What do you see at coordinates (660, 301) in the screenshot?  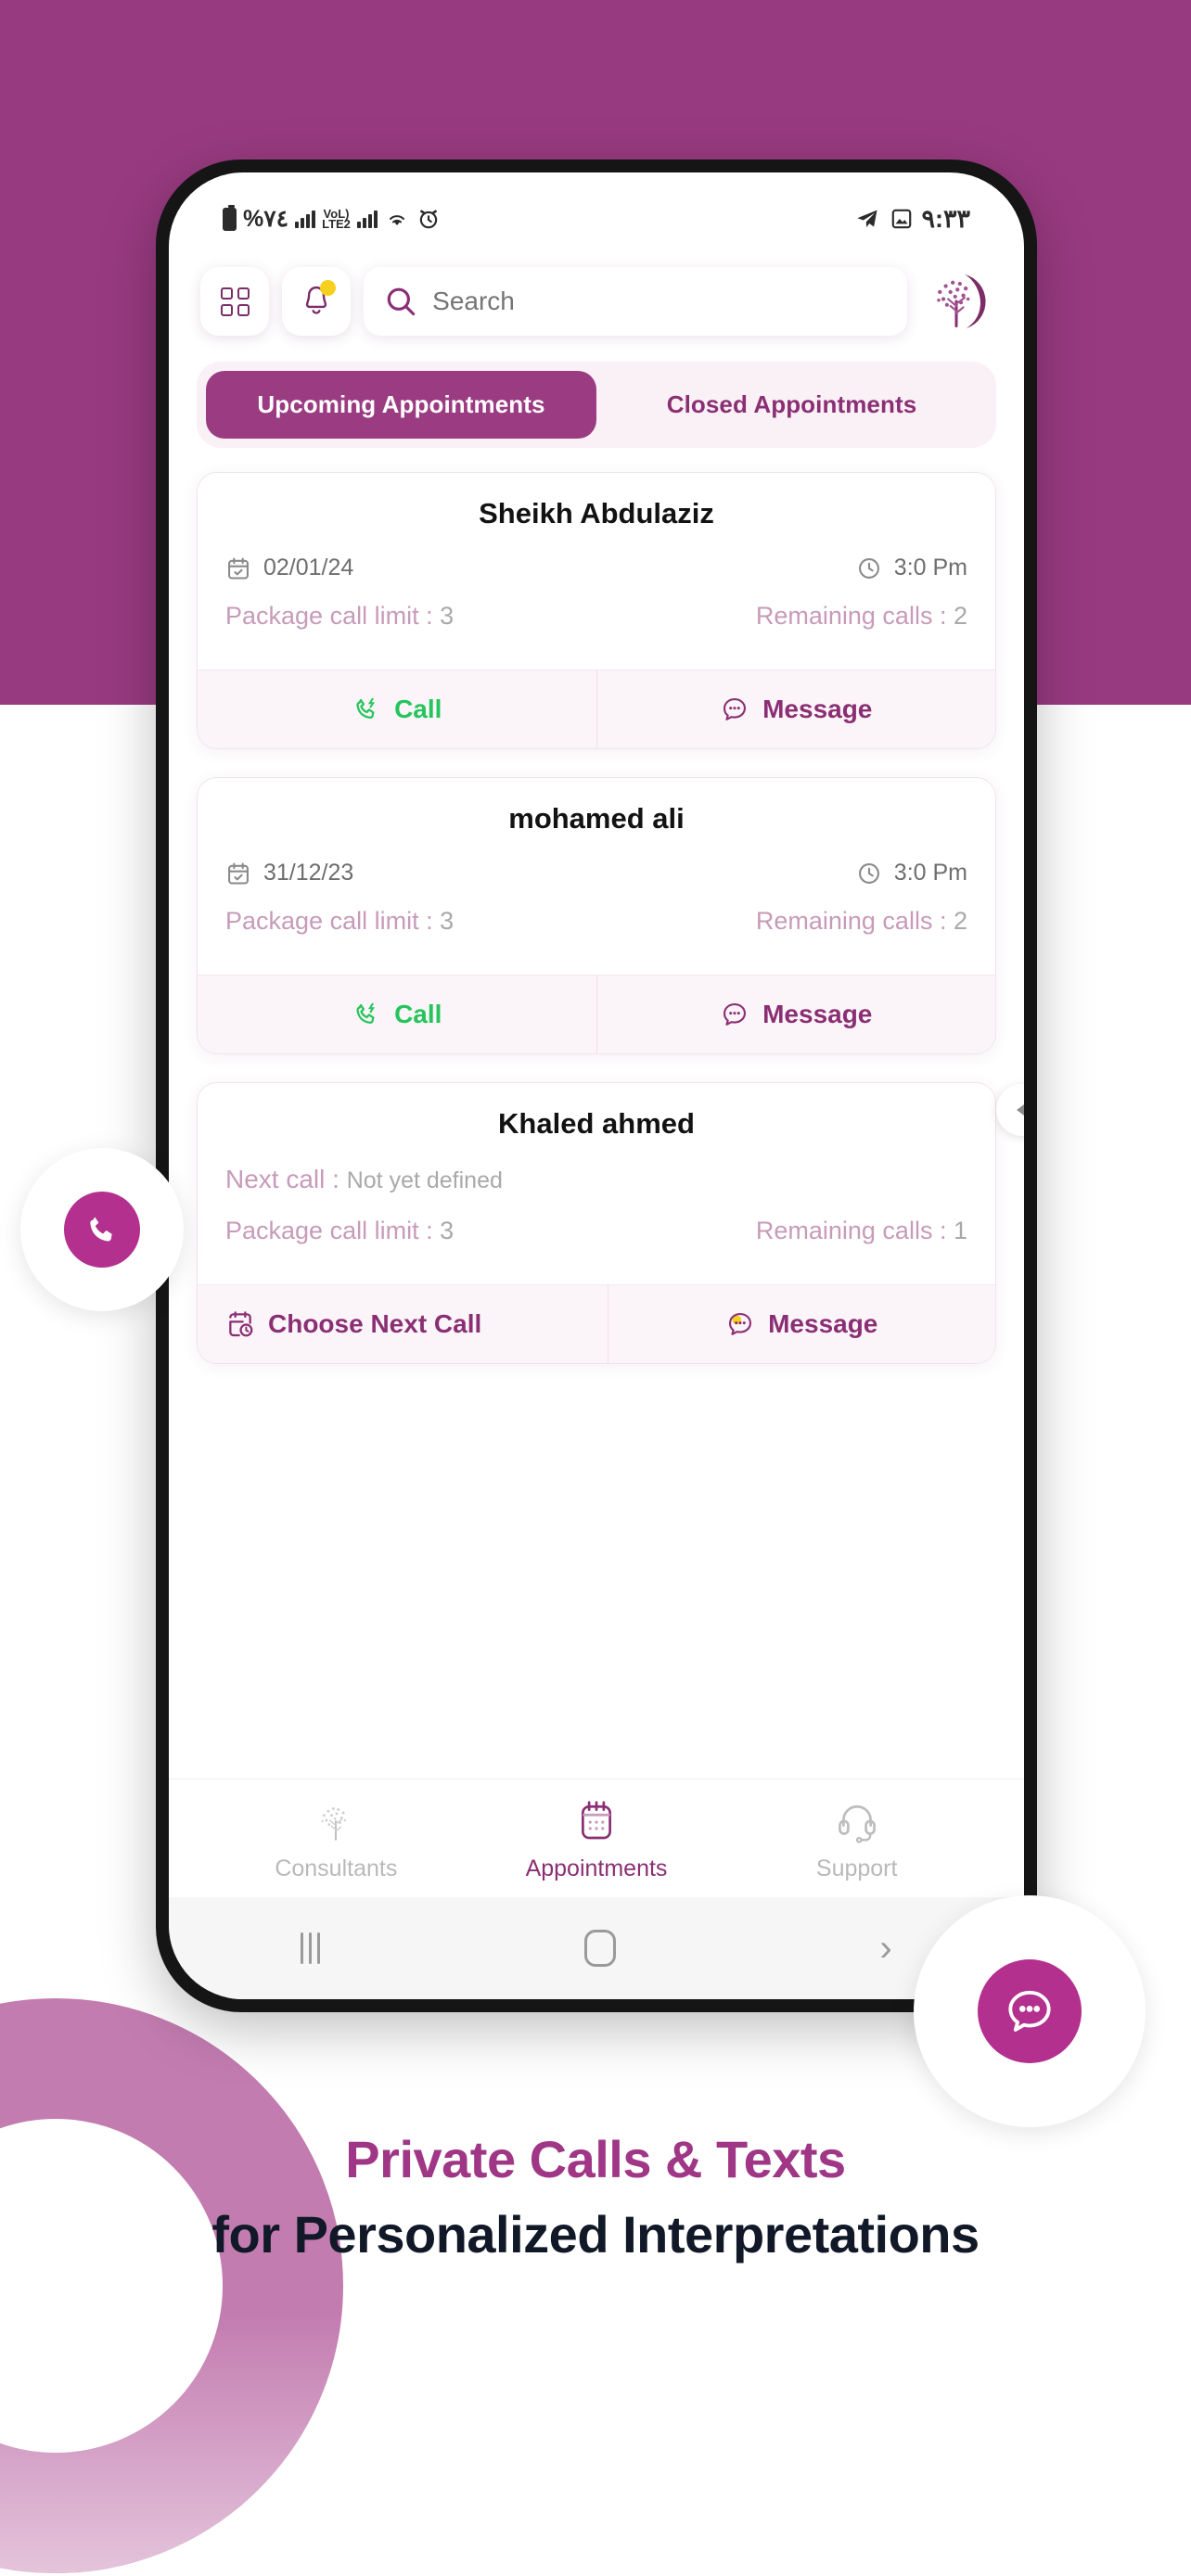 I see `search-input` at bounding box center [660, 301].